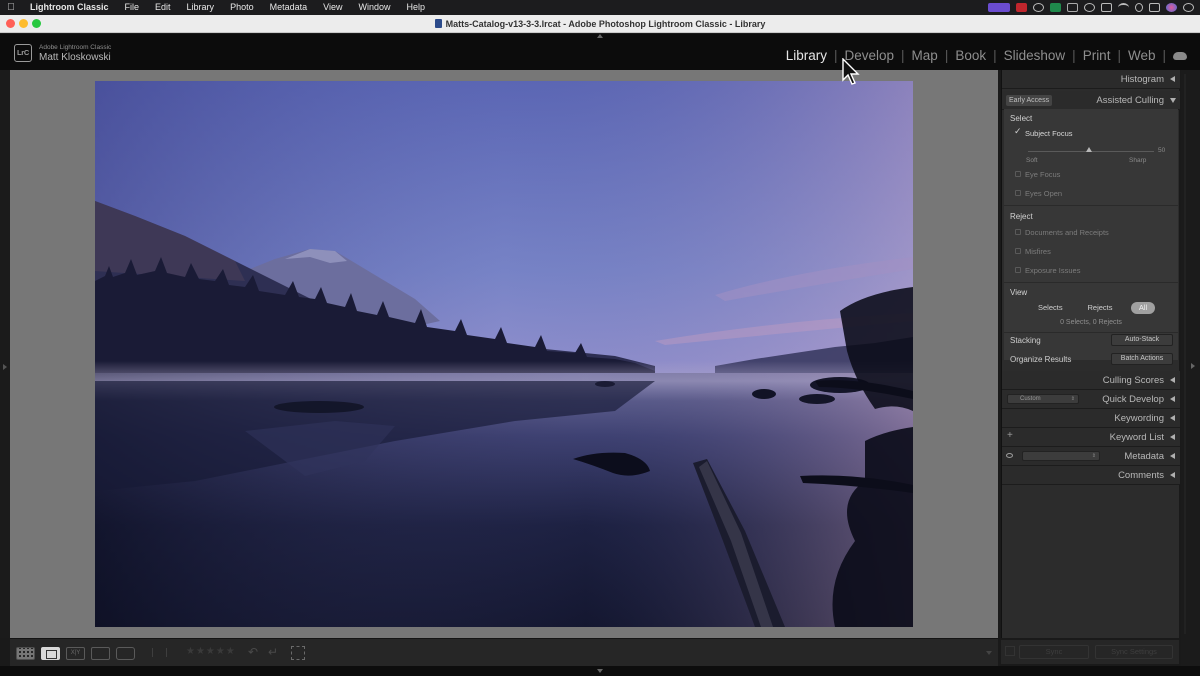  What do you see at coordinates (1010, 651) in the screenshot?
I see `auto-sync-toggle` at bounding box center [1010, 651].